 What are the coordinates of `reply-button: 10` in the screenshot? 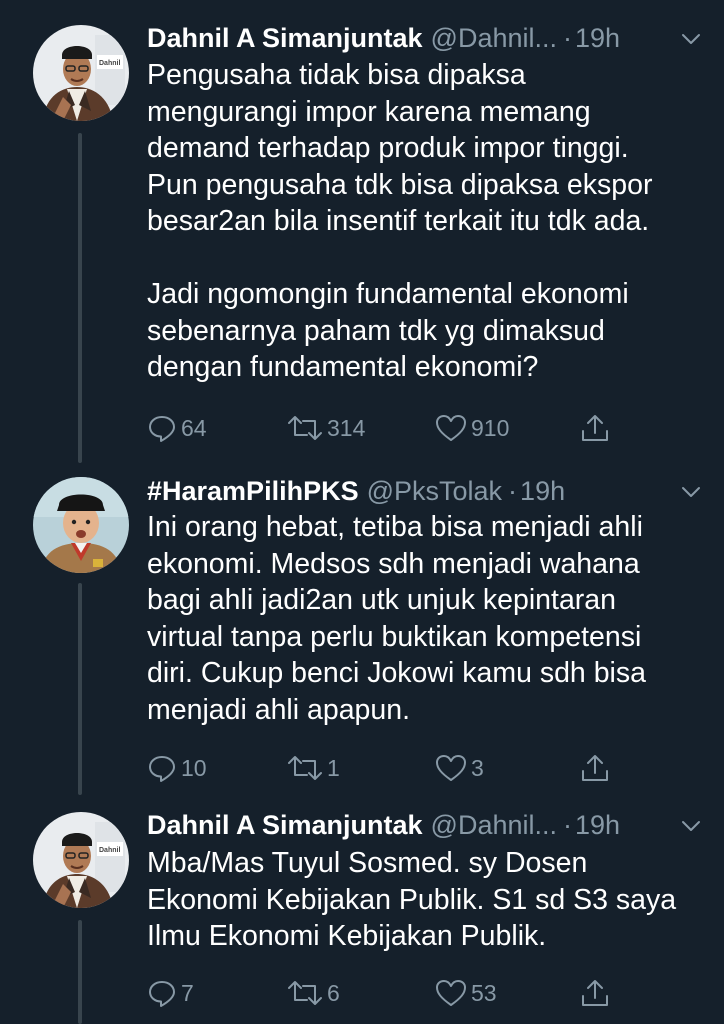 It's located at (177, 768).